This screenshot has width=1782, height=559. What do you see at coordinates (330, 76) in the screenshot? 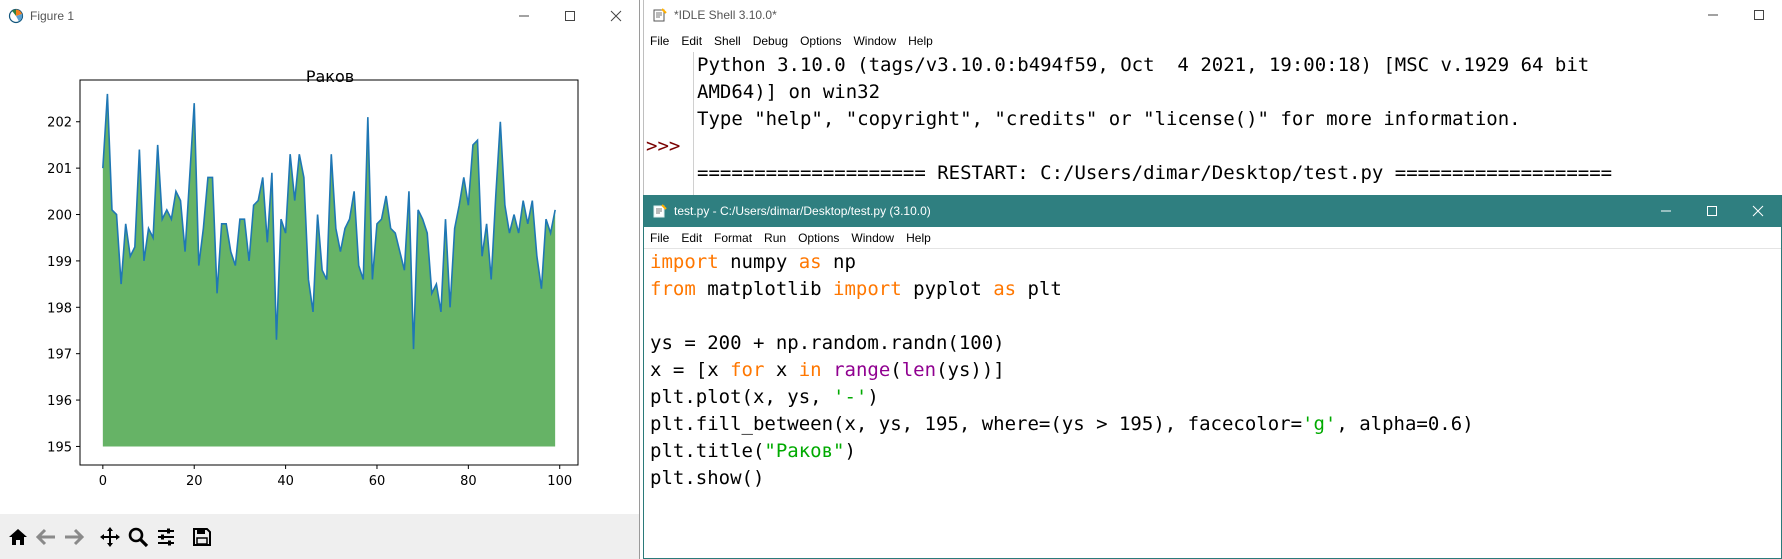
I see `chart-title: Раков` at bounding box center [330, 76].